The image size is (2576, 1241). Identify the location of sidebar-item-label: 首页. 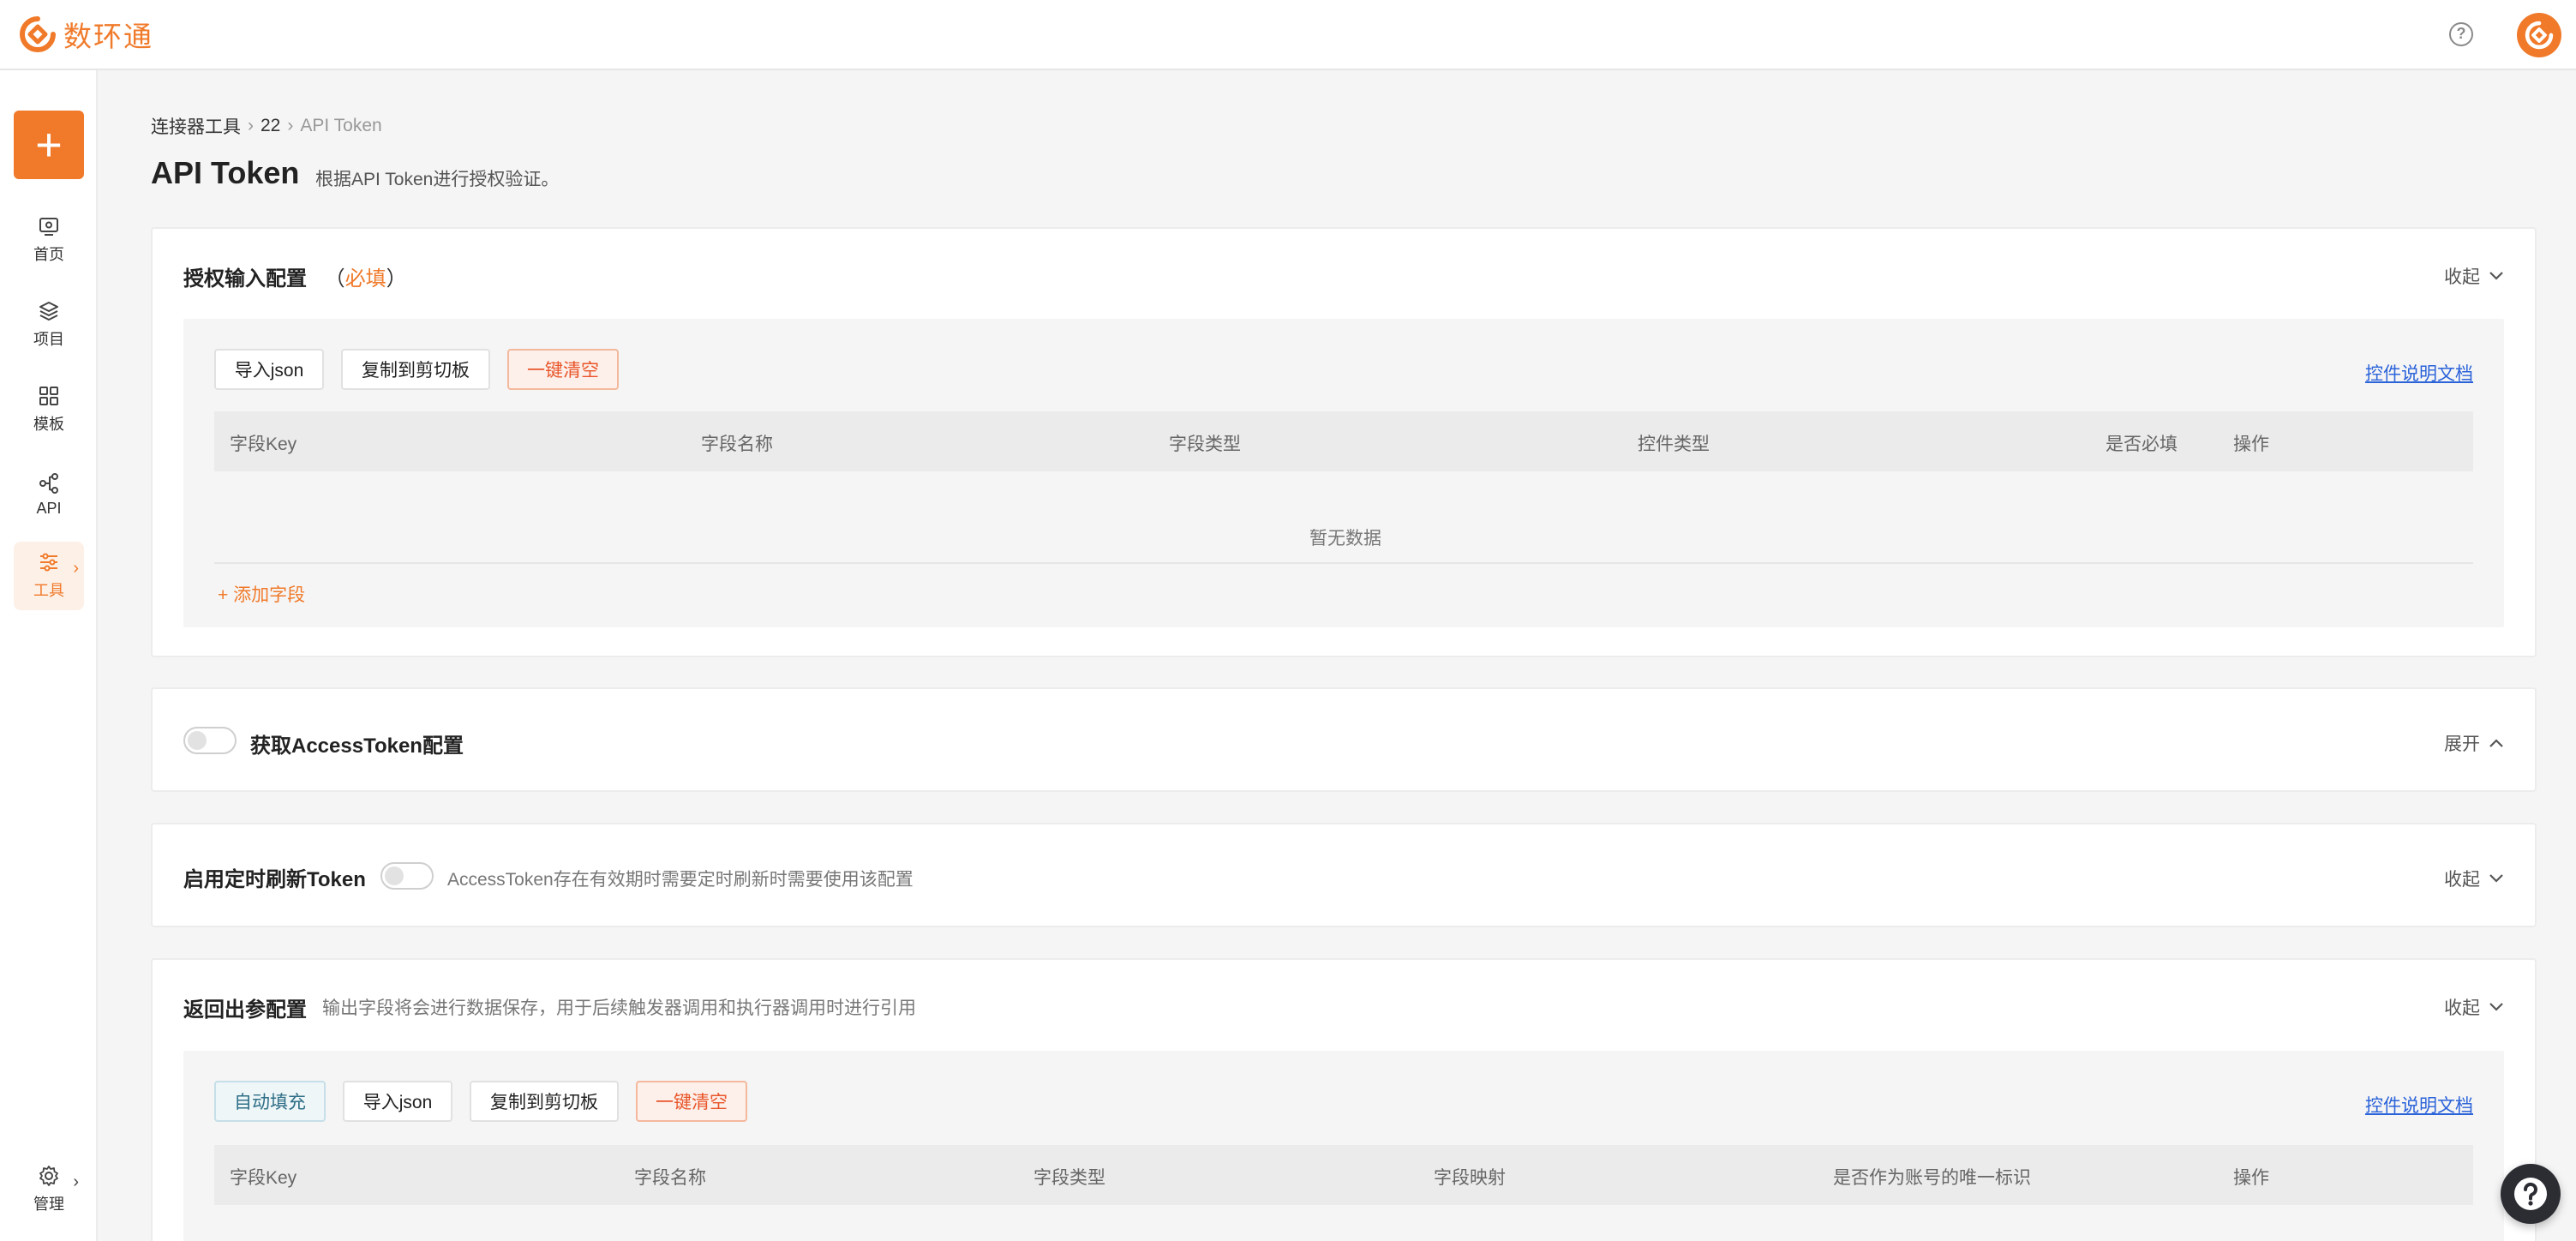
(48, 254).